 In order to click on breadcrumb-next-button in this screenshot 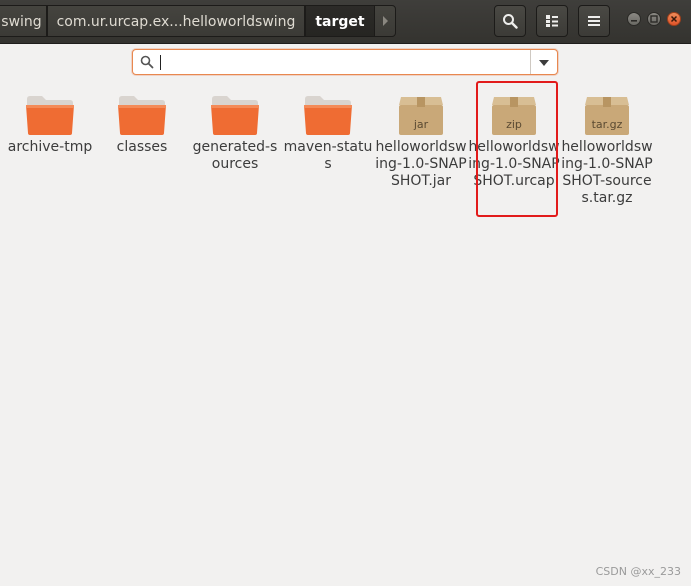, I will do `click(385, 21)`.